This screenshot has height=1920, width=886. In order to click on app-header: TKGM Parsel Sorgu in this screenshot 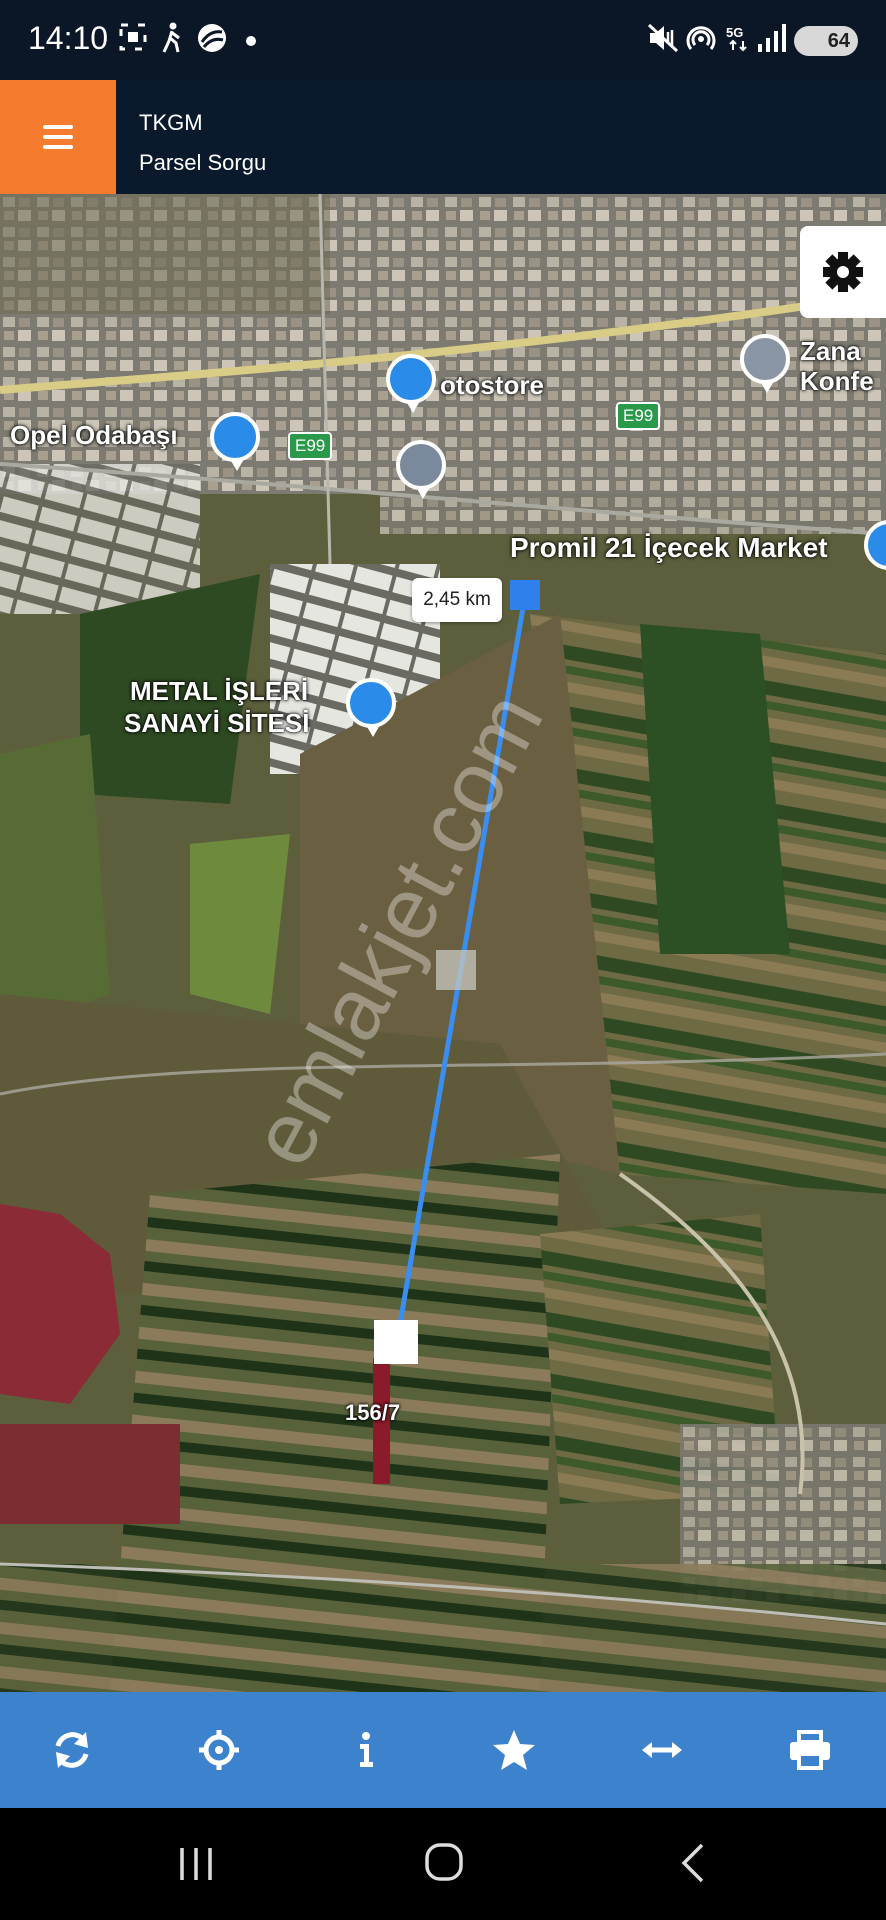, I will do `click(443, 137)`.